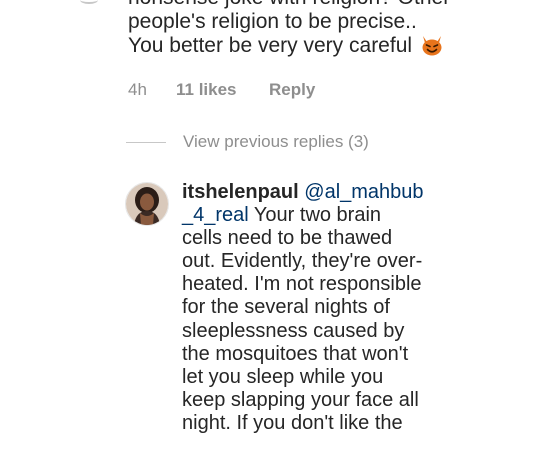 The image size is (545, 450). What do you see at coordinates (292, 422) in the screenshot?
I see `reply-body-line-10: night. If you don't like the` at bounding box center [292, 422].